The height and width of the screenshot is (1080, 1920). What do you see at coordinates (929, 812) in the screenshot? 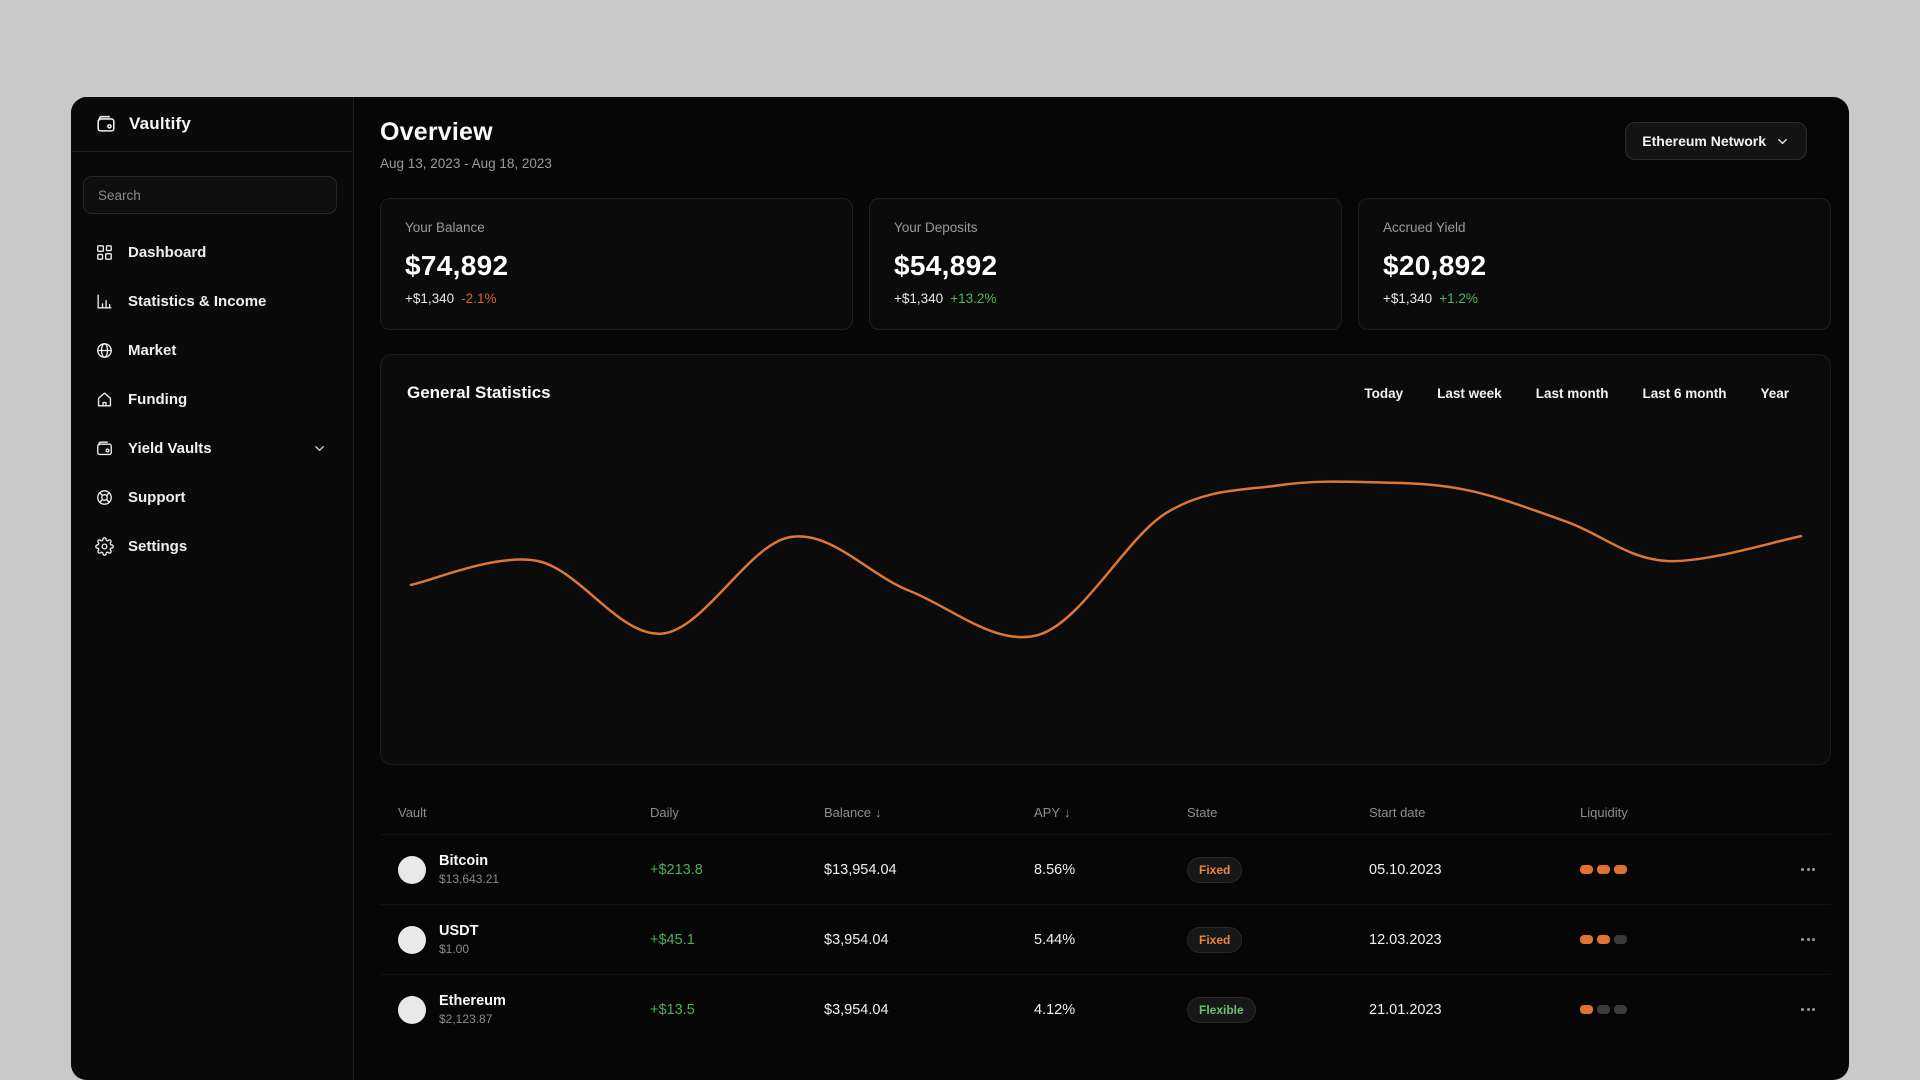
I see `column-header-balance: Balance ↓` at bounding box center [929, 812].